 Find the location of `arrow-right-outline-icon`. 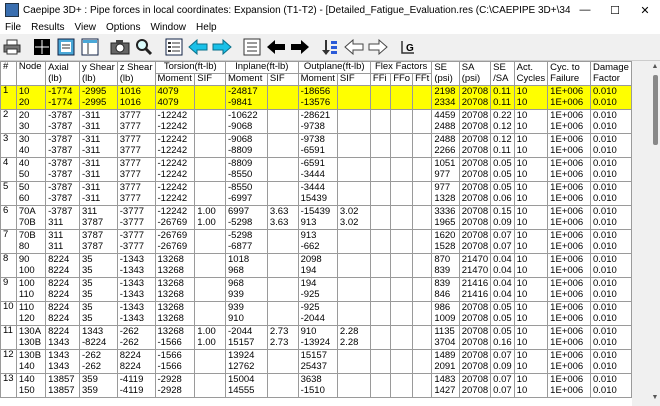

arrow-right-outline-icon is located at coordinates (378, 47).